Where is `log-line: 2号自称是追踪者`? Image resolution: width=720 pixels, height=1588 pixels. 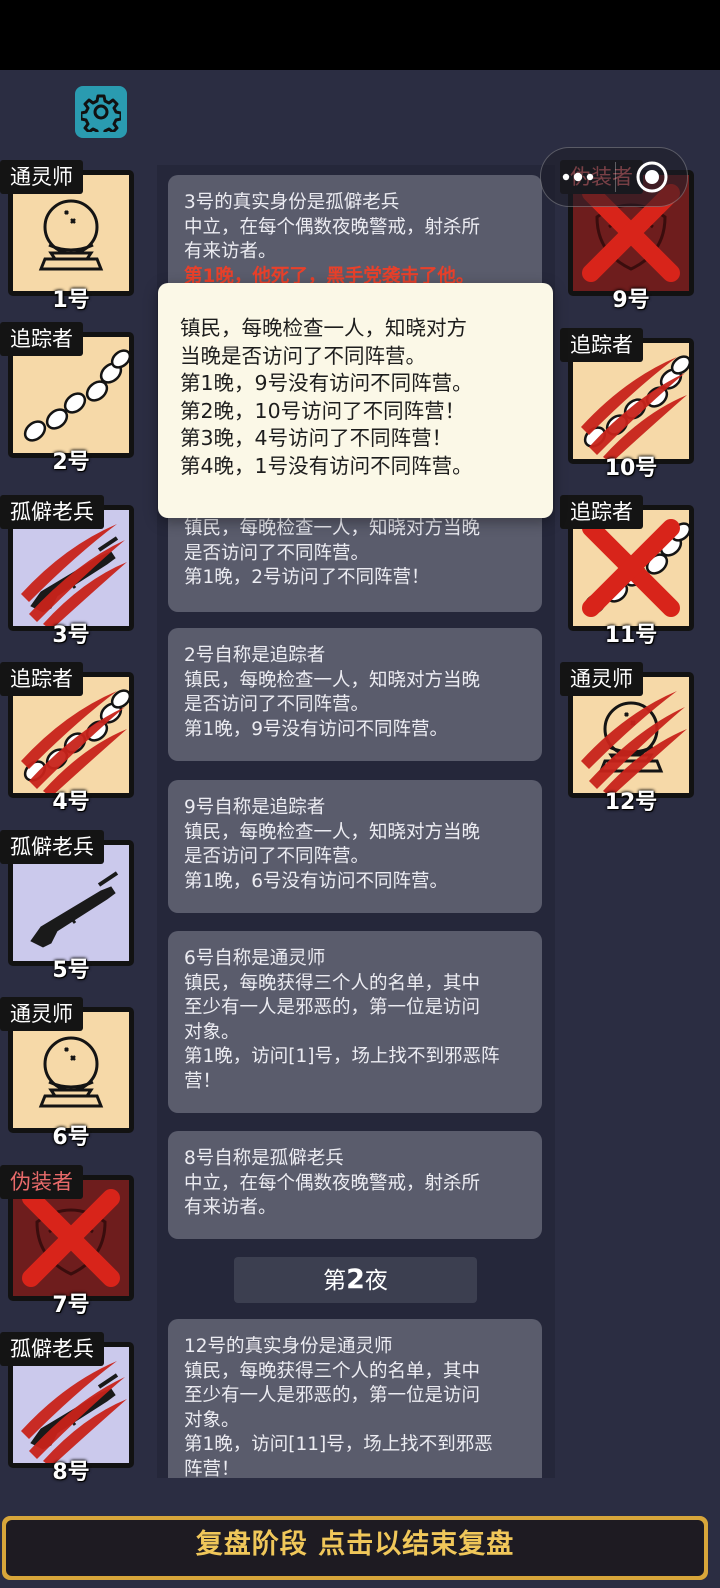
log-line: 2号自称是追踪者 is located at coordinates (255, 655).